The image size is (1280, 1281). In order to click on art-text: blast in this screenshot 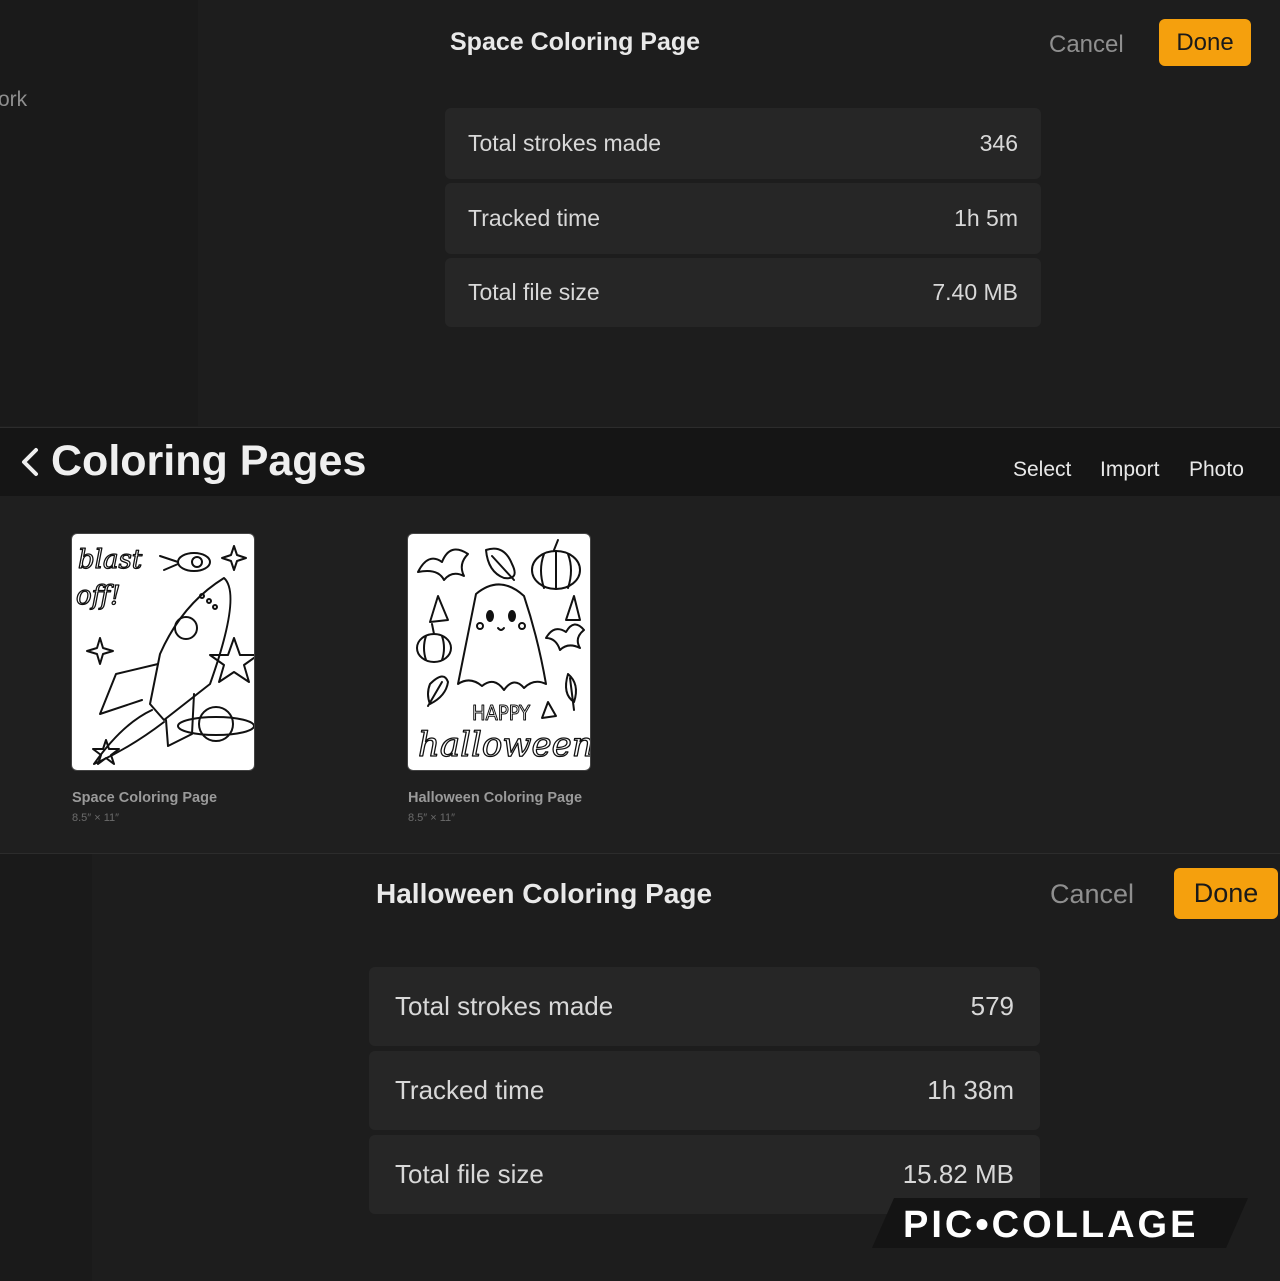, I will do `click(110, 560)`.